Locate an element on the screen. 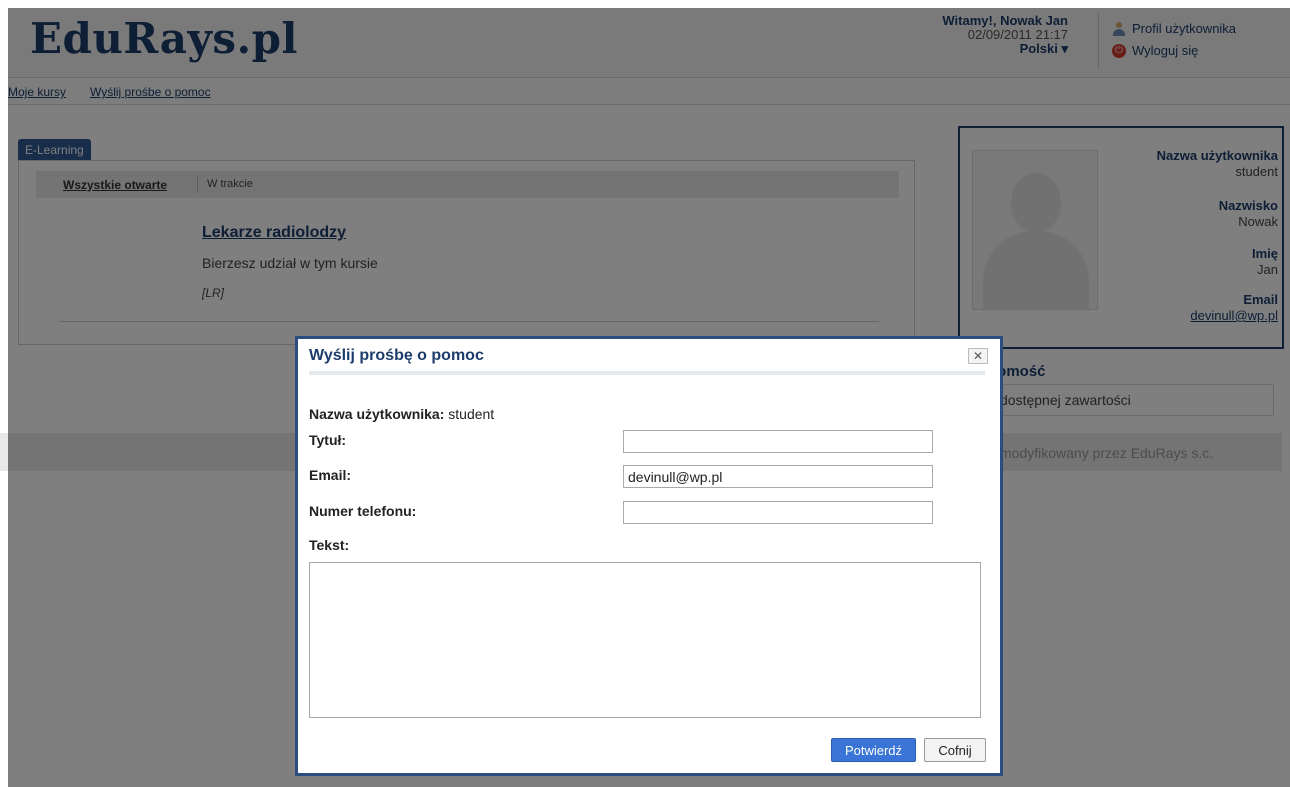 The width and height of the screenshot is (1290, 787). dialog-username-label: Nazwa użytkownika: is located at coordinates (377, 414).